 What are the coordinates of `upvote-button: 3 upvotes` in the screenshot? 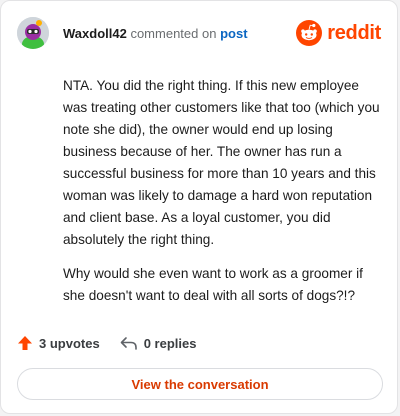 It's located at (58, 343).